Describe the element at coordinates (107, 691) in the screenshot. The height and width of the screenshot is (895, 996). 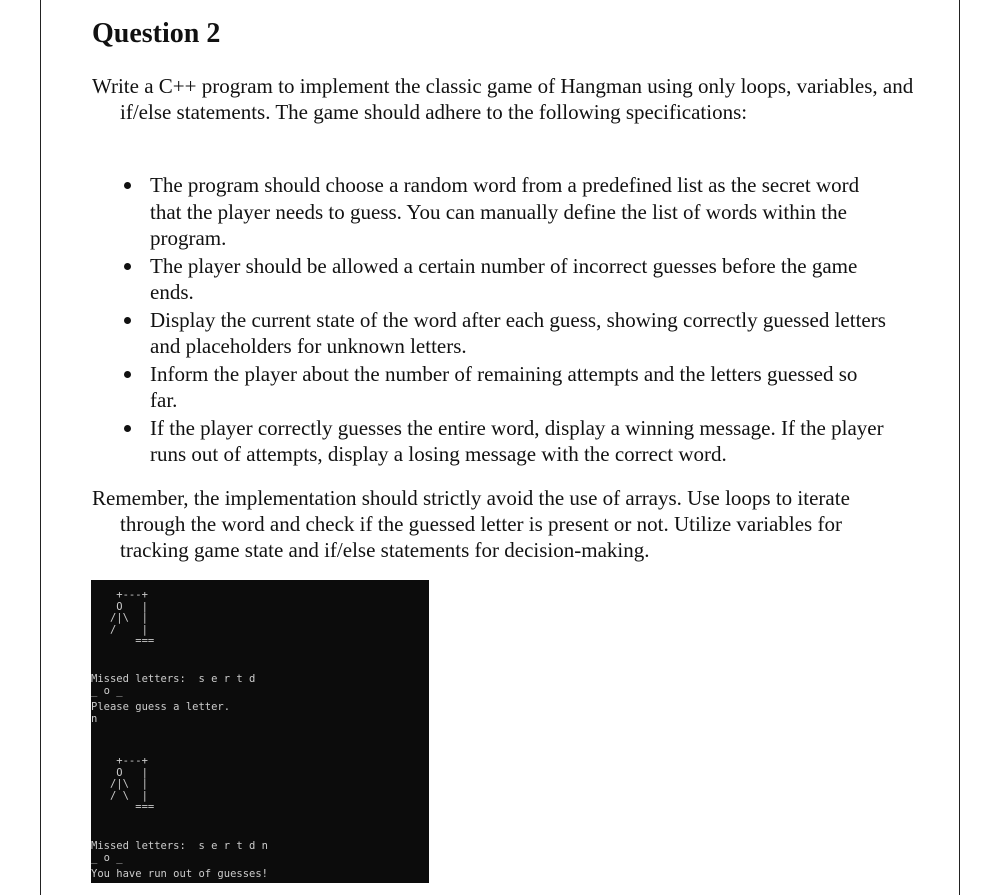
I see `word-state-first: _ o _` at that location.